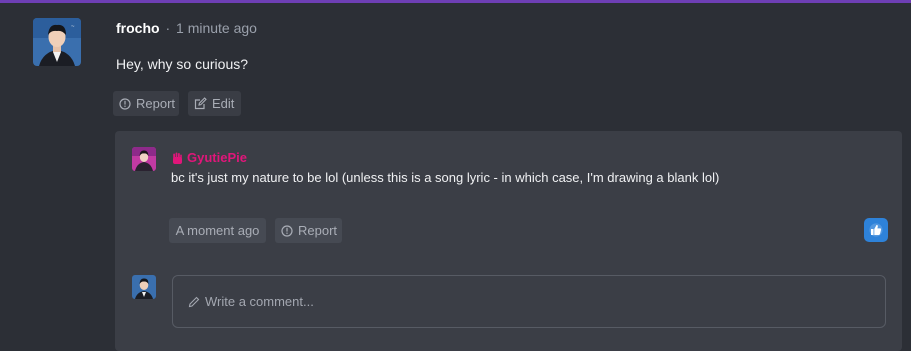  Describe the element at coordinates (156, 103) in the screenshot. I see `report-label: Report` at that location.